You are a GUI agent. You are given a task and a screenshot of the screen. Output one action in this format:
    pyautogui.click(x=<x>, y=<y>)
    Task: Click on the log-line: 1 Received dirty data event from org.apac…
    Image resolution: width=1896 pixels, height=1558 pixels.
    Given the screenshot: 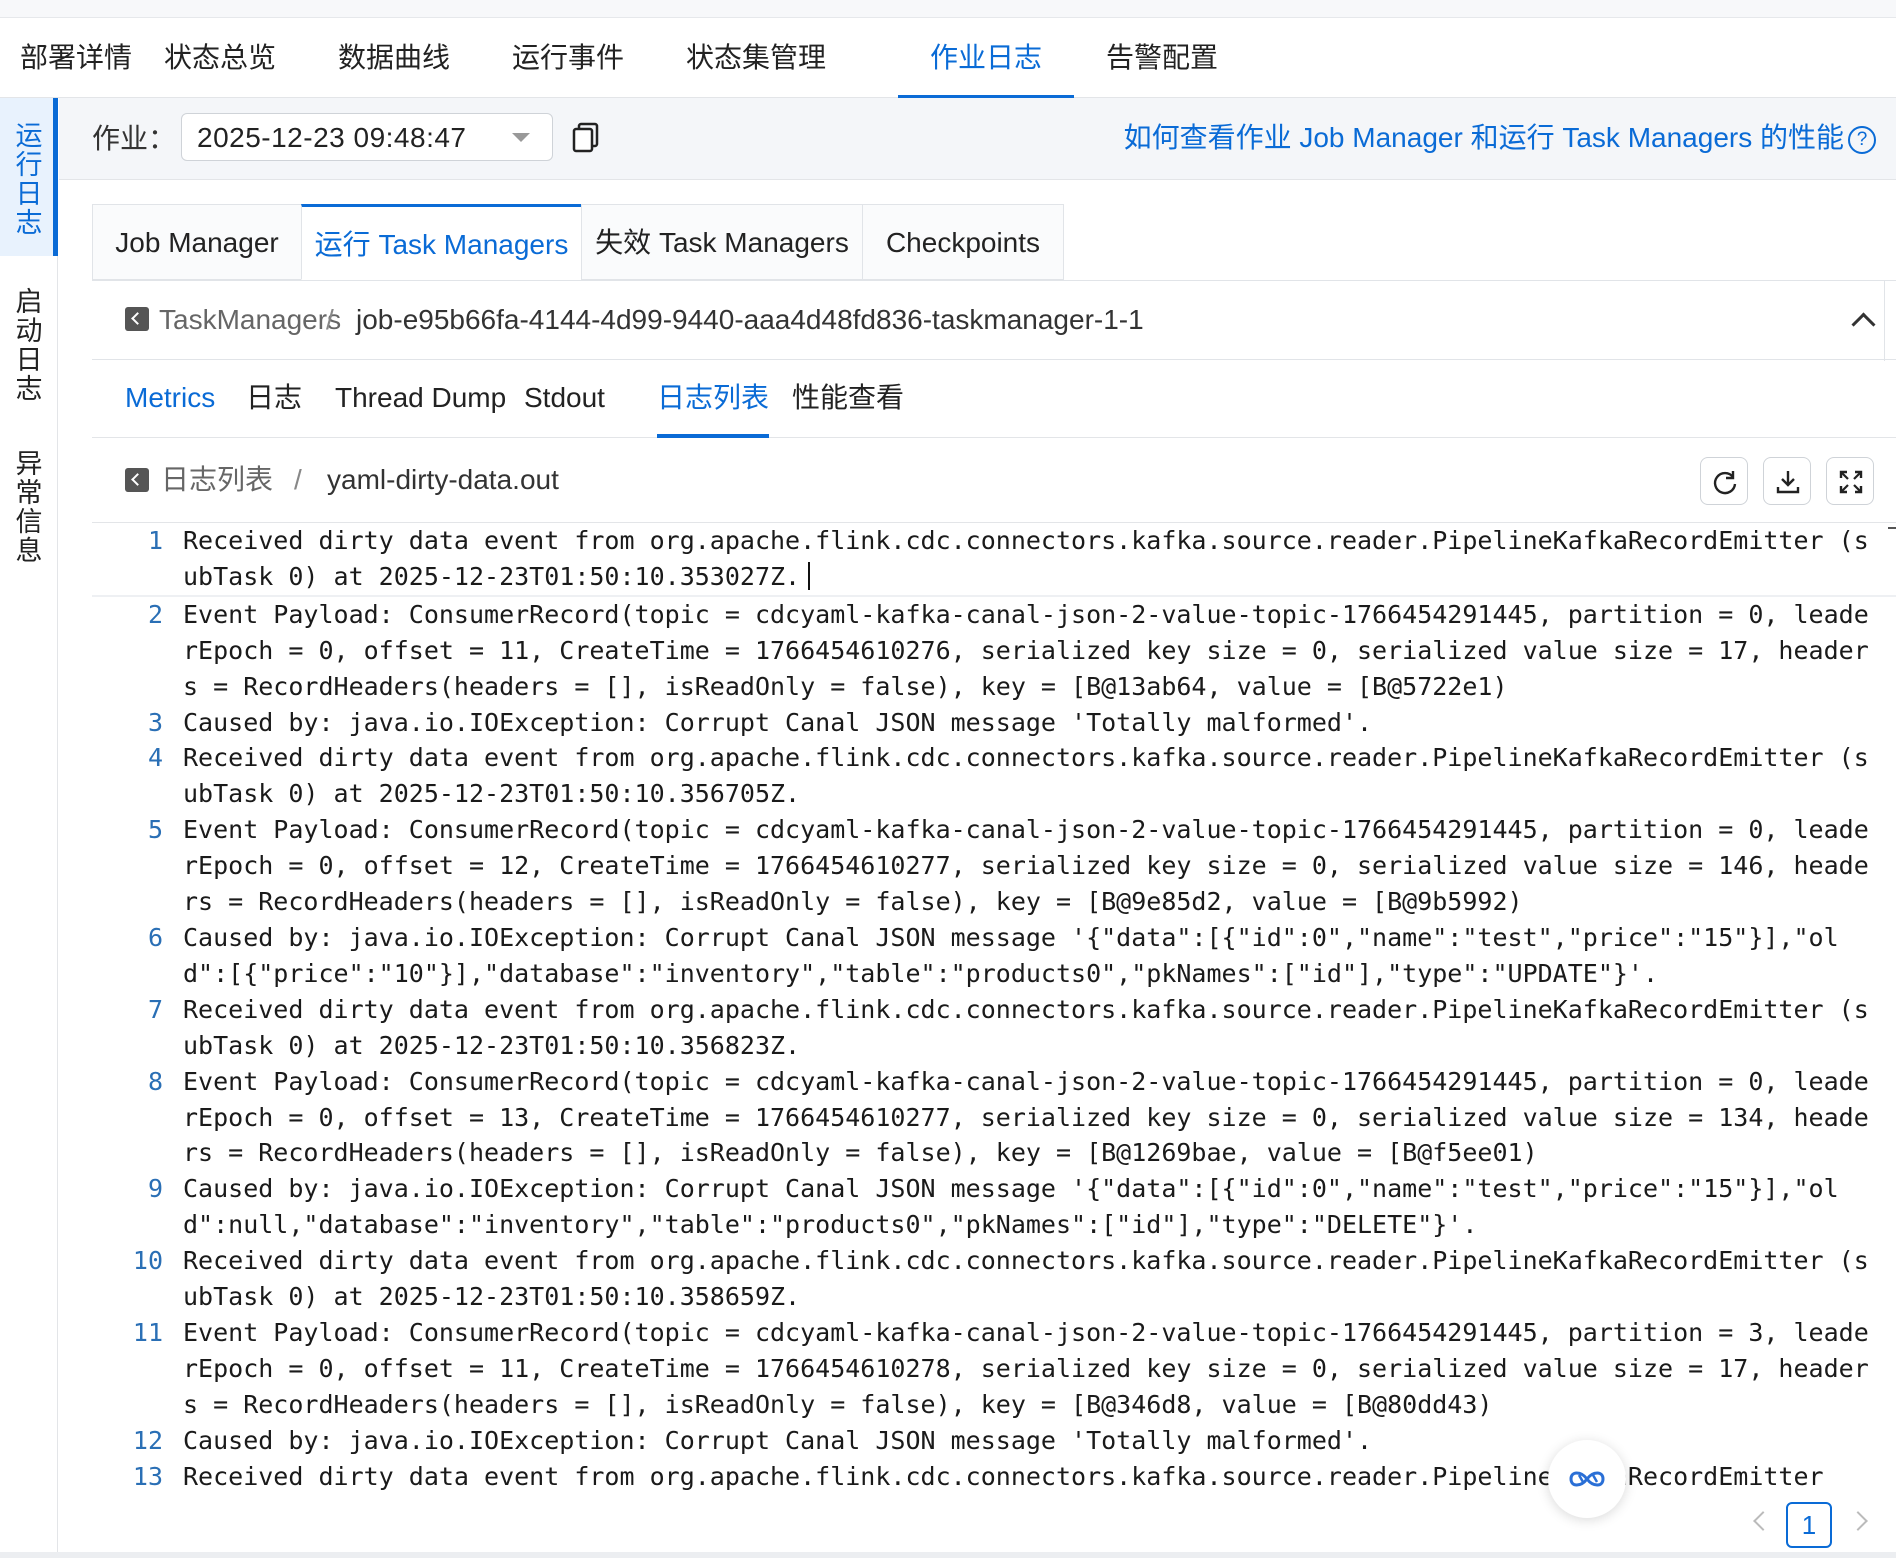 What is the action you would take?
    pyautogui.click(x=994, y=560)
    